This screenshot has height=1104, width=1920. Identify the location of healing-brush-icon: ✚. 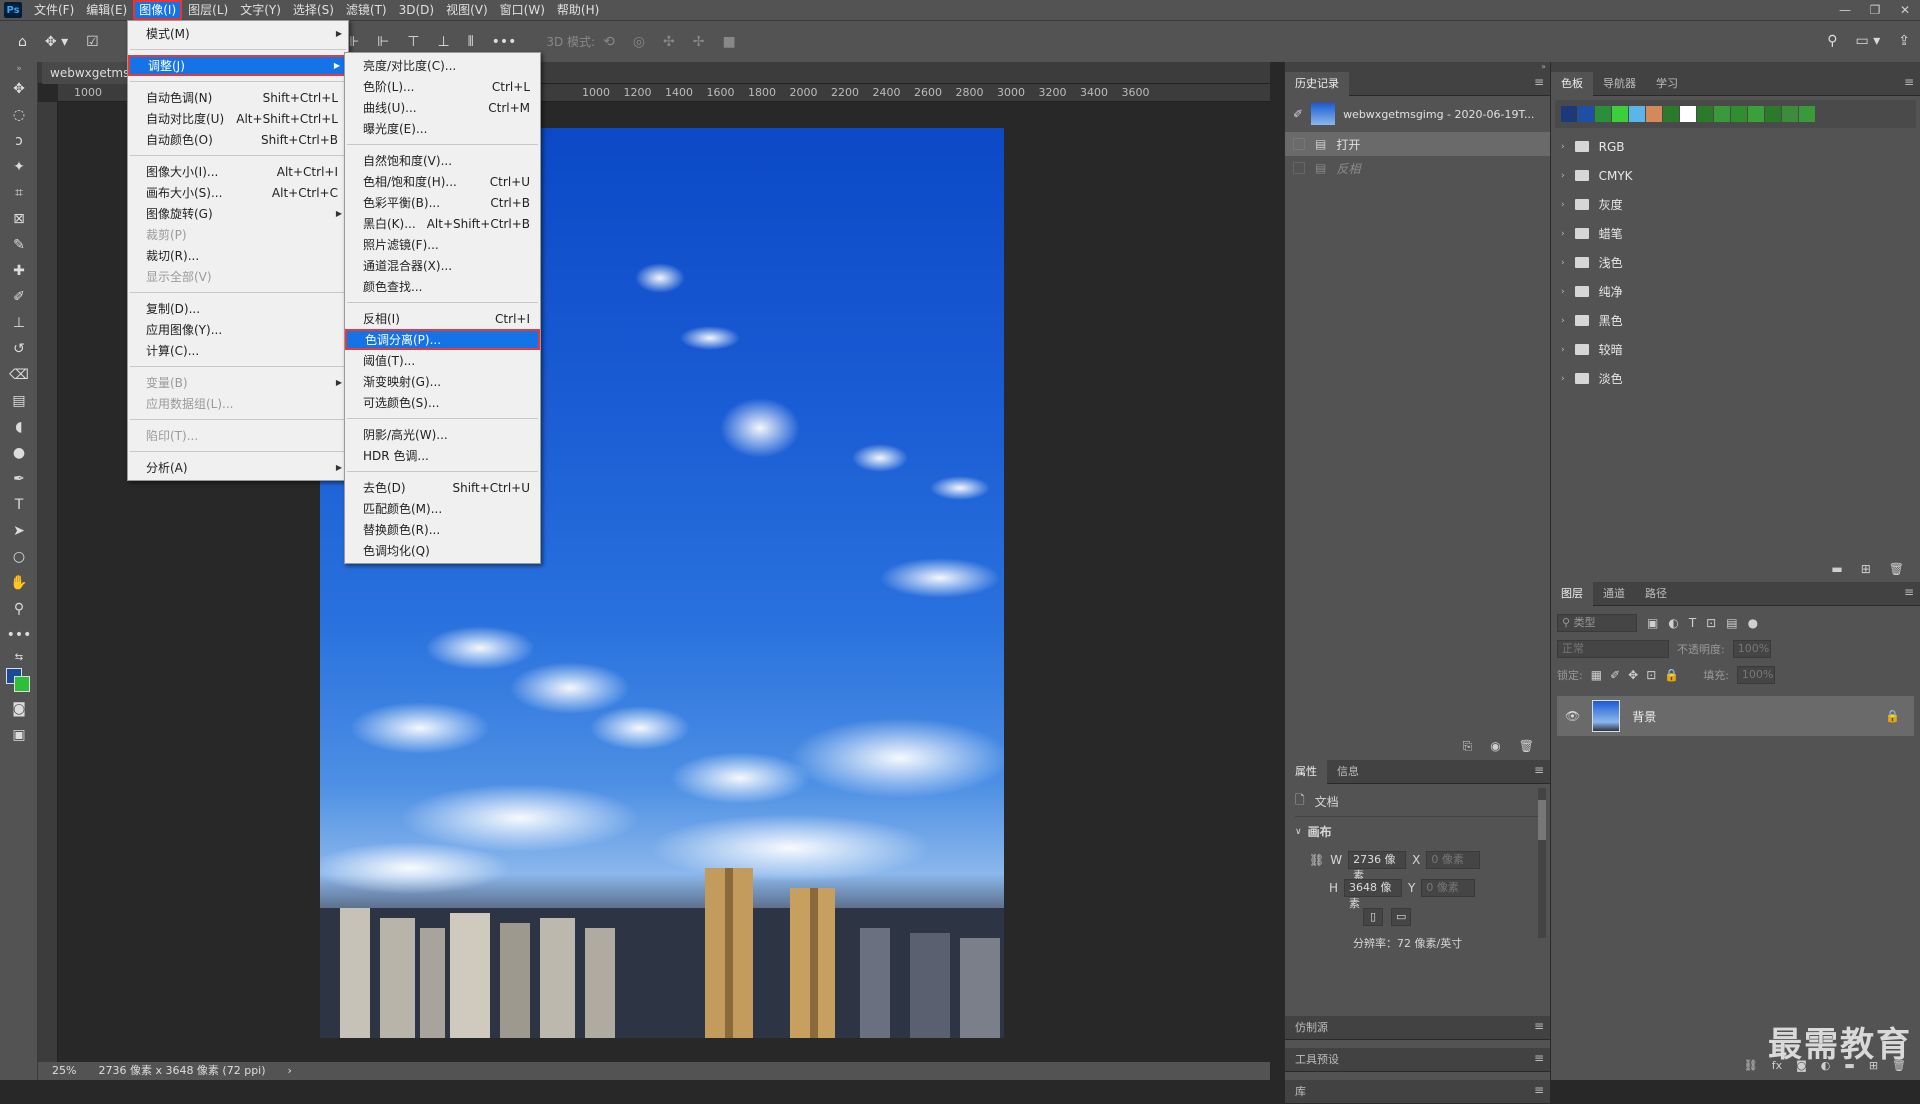
(19, 271).